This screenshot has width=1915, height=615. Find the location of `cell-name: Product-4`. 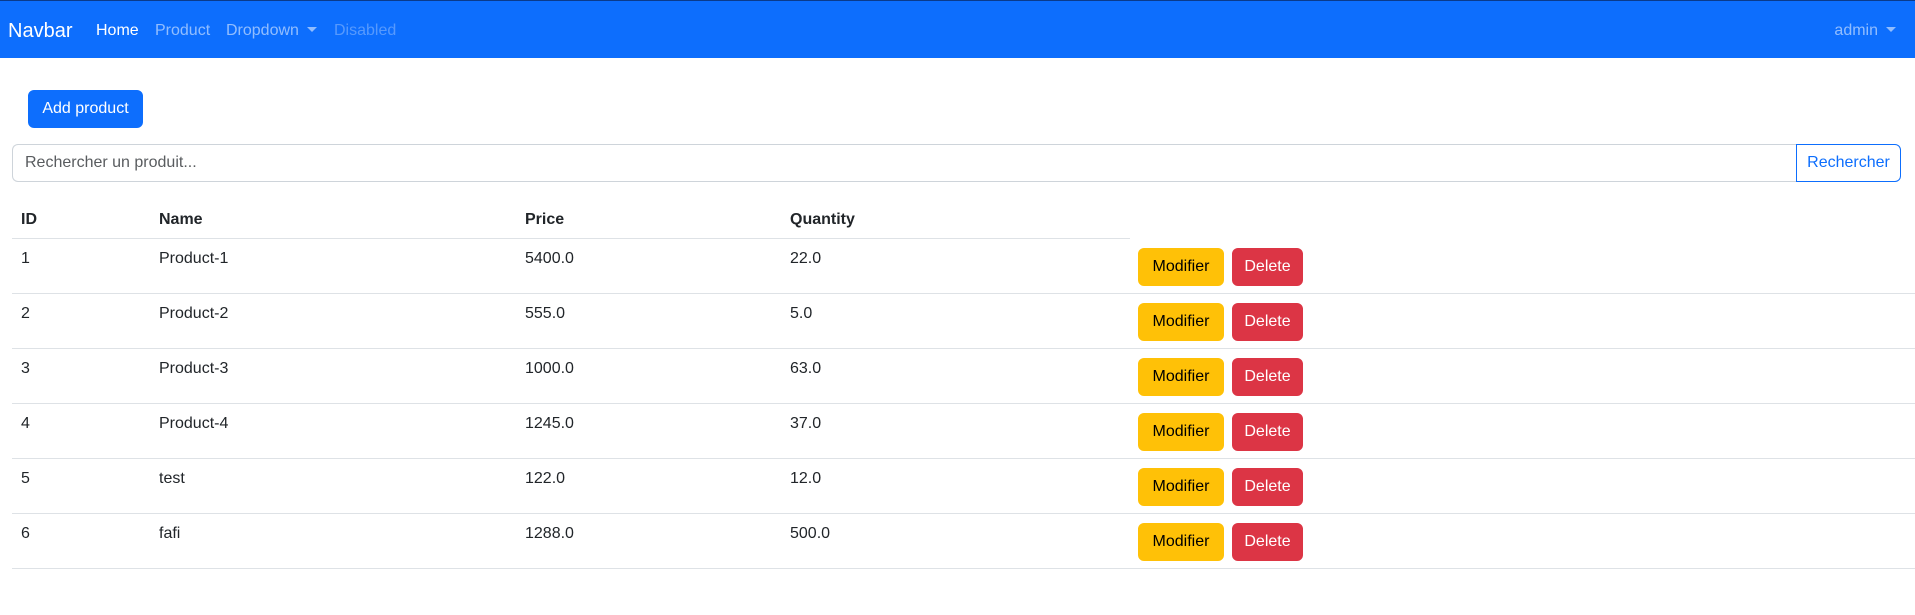

cell-name: Product-4 is located at coordinates (194, 423).